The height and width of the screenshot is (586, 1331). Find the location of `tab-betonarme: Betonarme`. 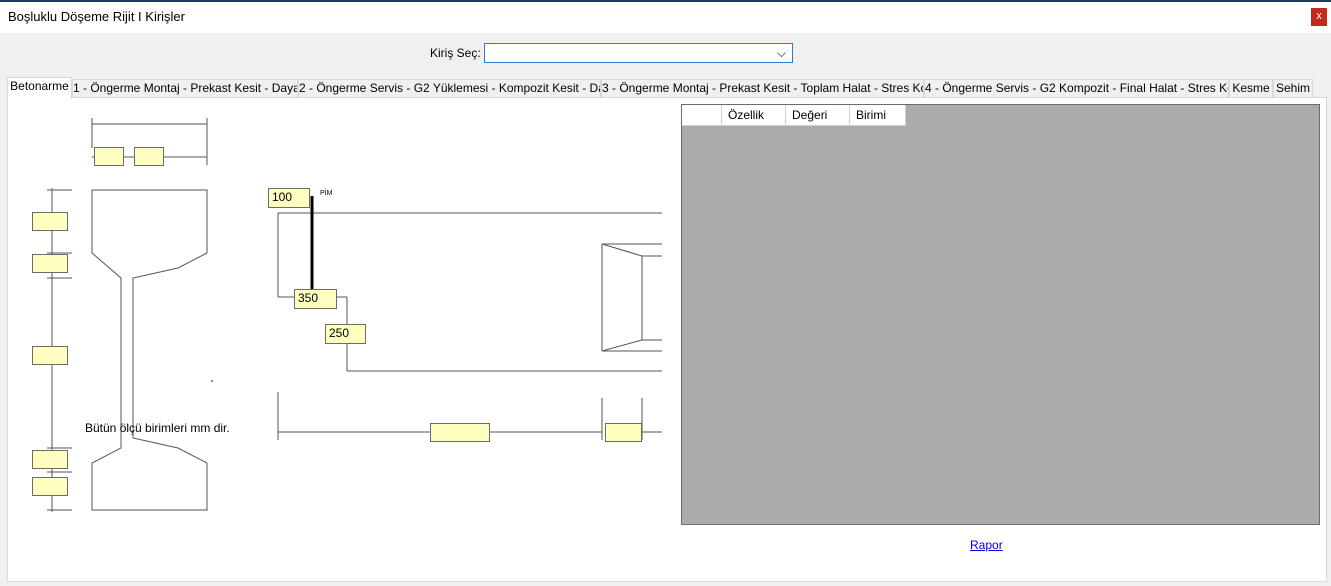

tab-betonarme: Betonarme is located at coordinates (39, 88).